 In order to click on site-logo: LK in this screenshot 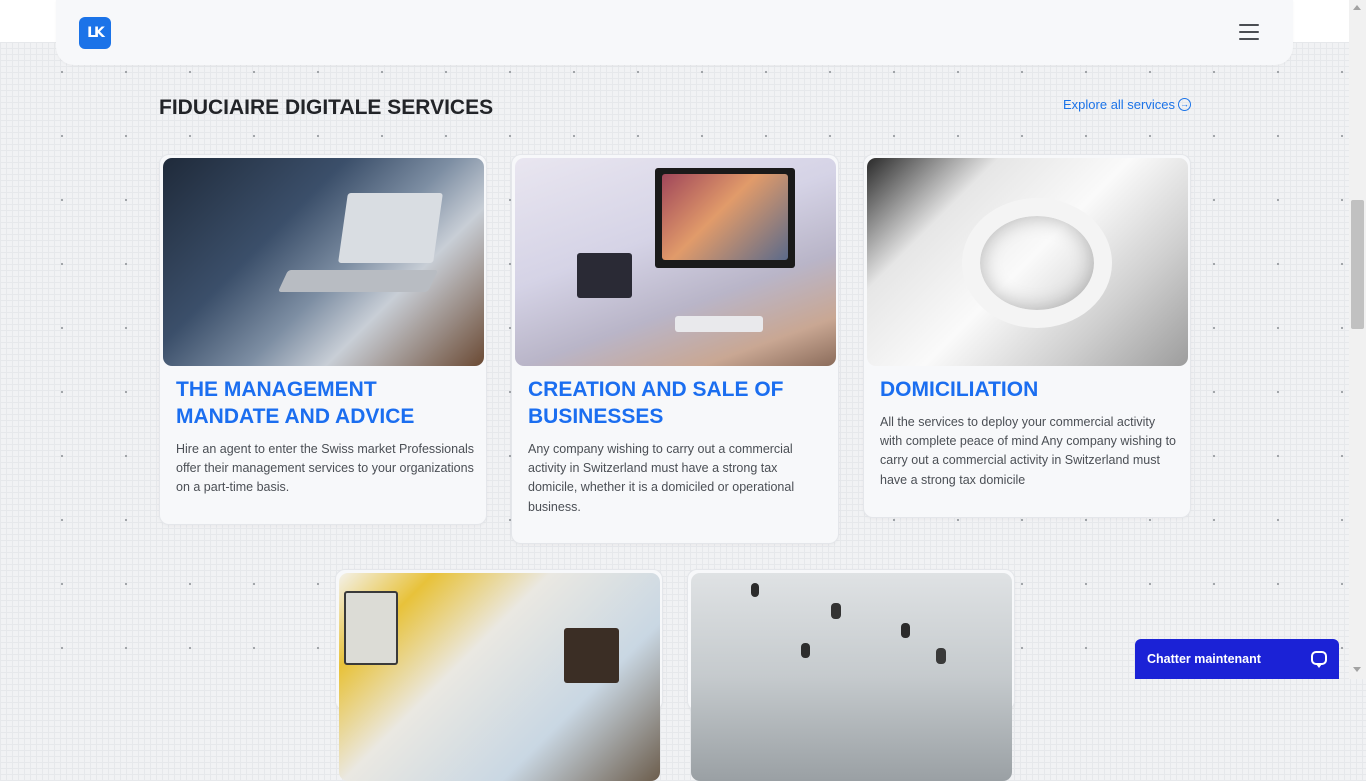, I will do `click(95, 33)`.